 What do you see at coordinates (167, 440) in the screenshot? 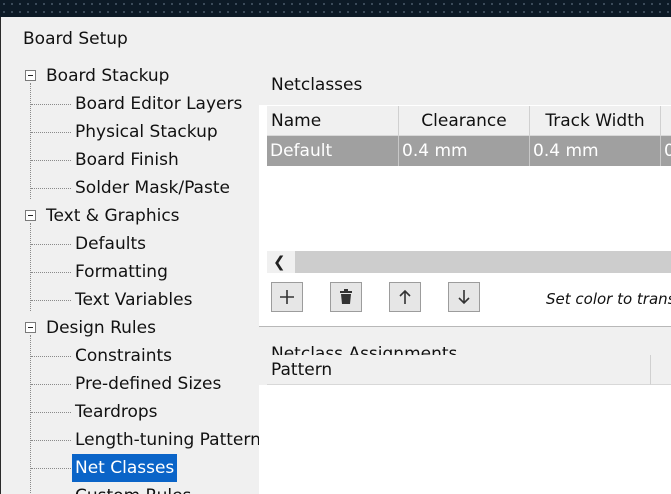
I see `tree-item-length-tuning-patterns: Length-tuning Patterns` at bounding box center [167, 440].